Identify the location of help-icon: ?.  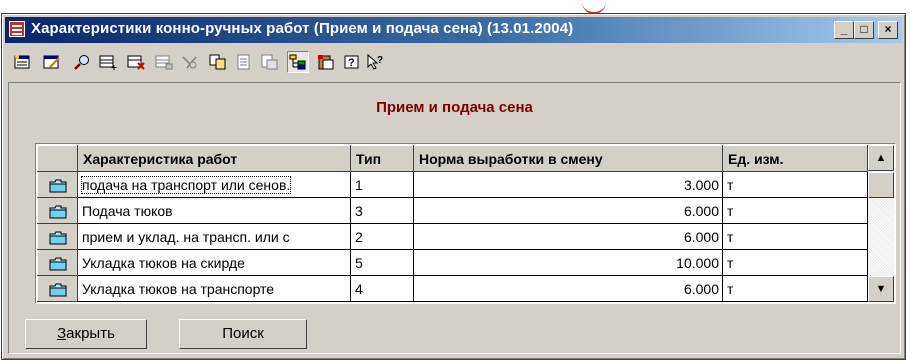
(352, 62).